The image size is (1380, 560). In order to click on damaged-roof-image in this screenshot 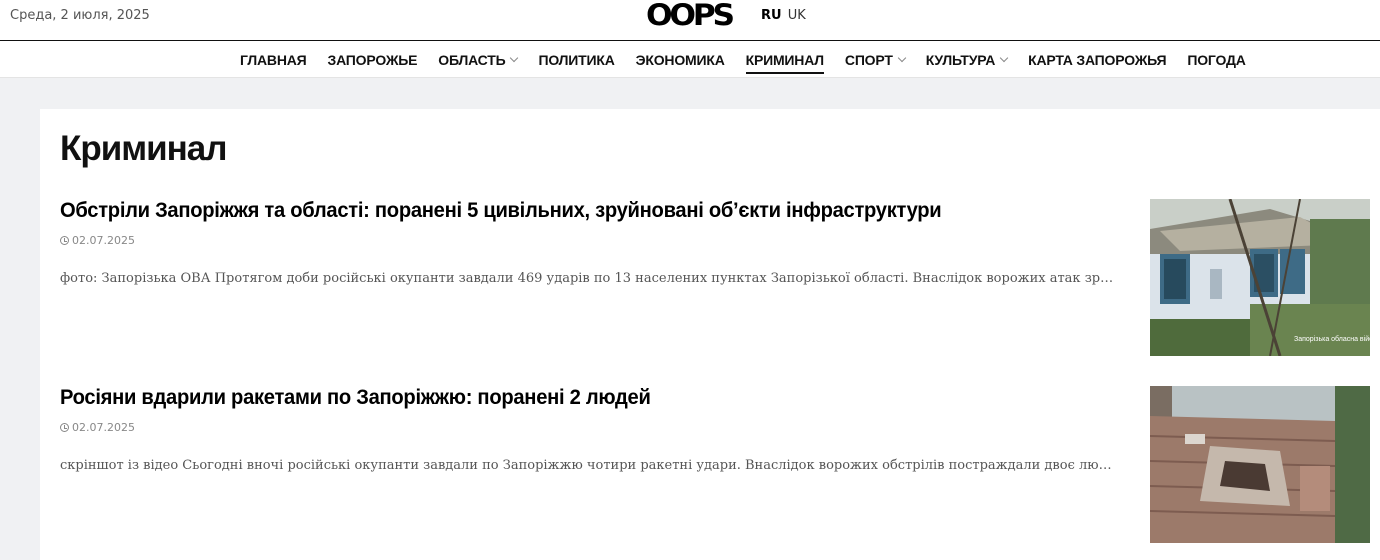, I will do `click(1260, 464)`.